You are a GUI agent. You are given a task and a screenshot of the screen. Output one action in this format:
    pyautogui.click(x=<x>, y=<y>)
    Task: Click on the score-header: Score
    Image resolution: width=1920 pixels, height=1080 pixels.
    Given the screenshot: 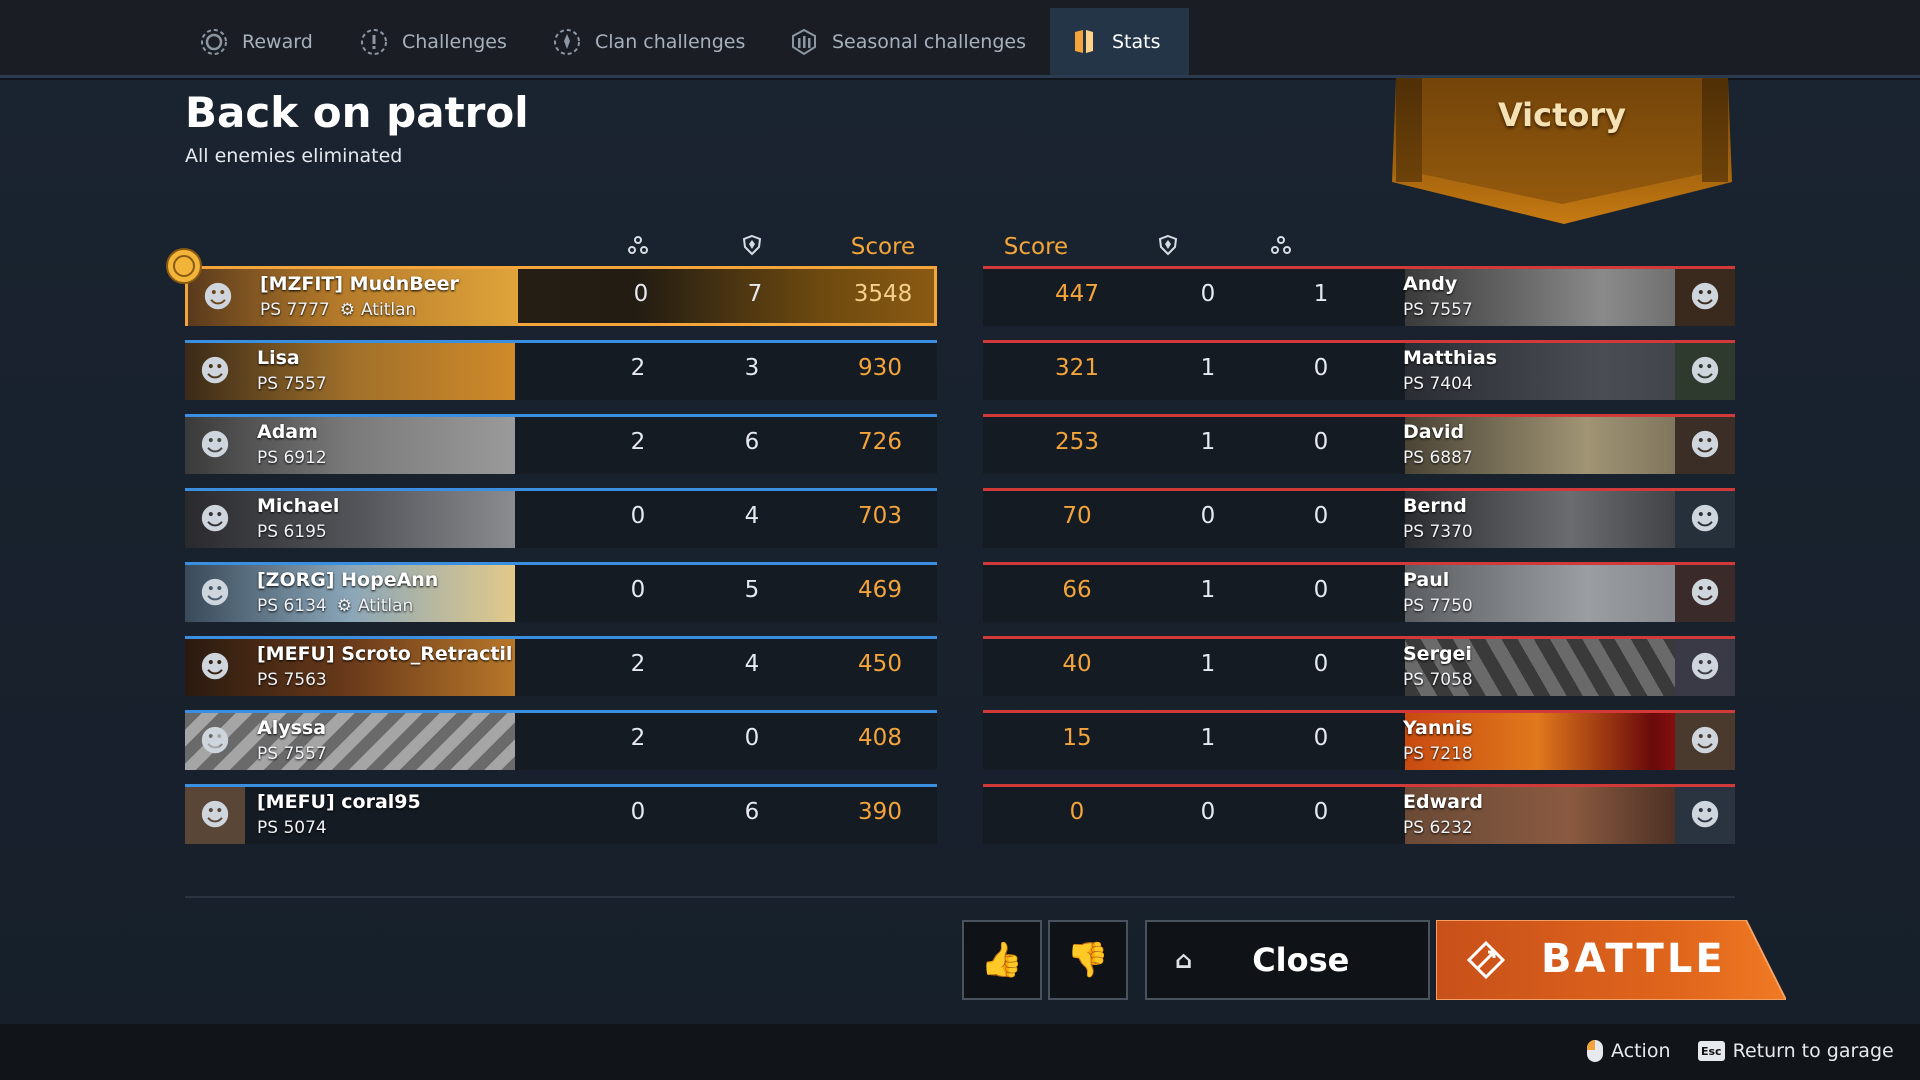 What is the action you would take?
    pyautogui.click(x=883, y=247)
    